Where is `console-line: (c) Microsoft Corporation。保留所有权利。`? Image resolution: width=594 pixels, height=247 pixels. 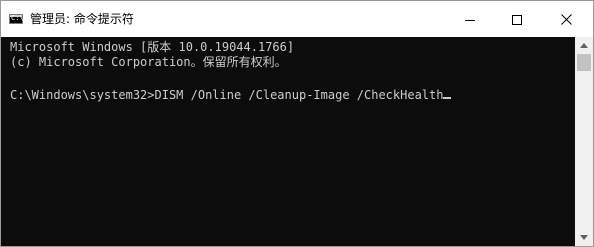
console-line: (c) Microsoft Corporation。保留所有权利。 is located at coordinates (148, 62).